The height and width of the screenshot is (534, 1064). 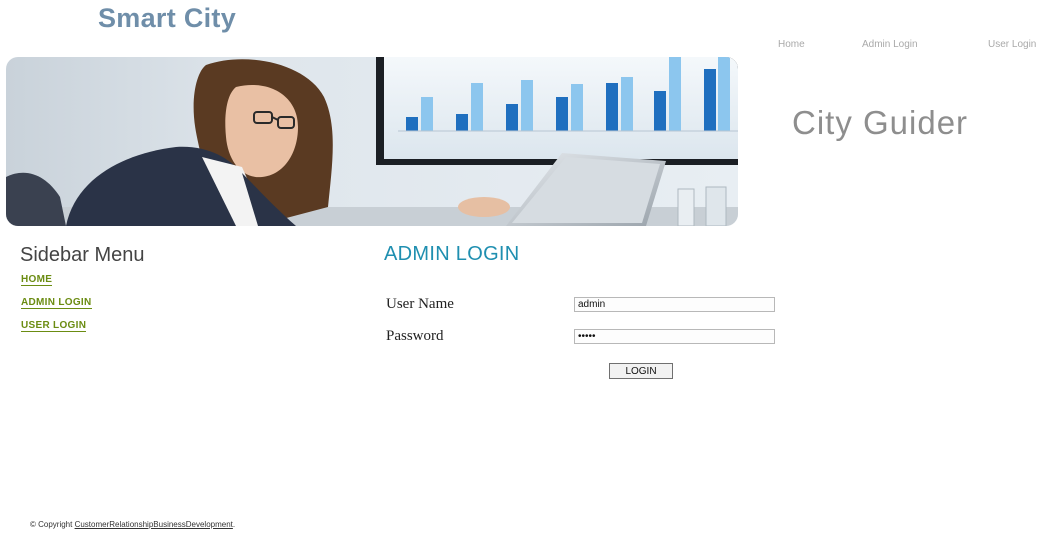 What do you see at coordinates (54, 326) in the screenshot?
I see `sidebar-item-user-login: USER LOGIN` at bounding box center [54, 326].